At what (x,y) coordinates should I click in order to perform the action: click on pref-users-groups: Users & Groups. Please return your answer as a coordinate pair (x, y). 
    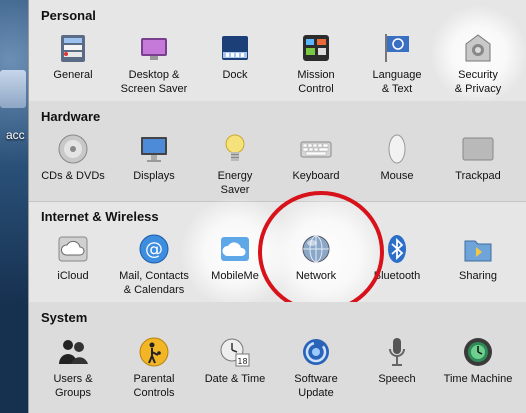
    Looking at the image, I should click on (73, 368).